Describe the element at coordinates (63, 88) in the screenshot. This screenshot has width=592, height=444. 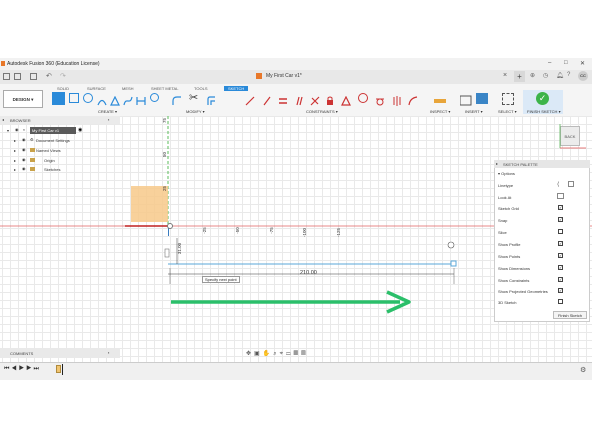
I see `tab-solid: SOLID` at that location.